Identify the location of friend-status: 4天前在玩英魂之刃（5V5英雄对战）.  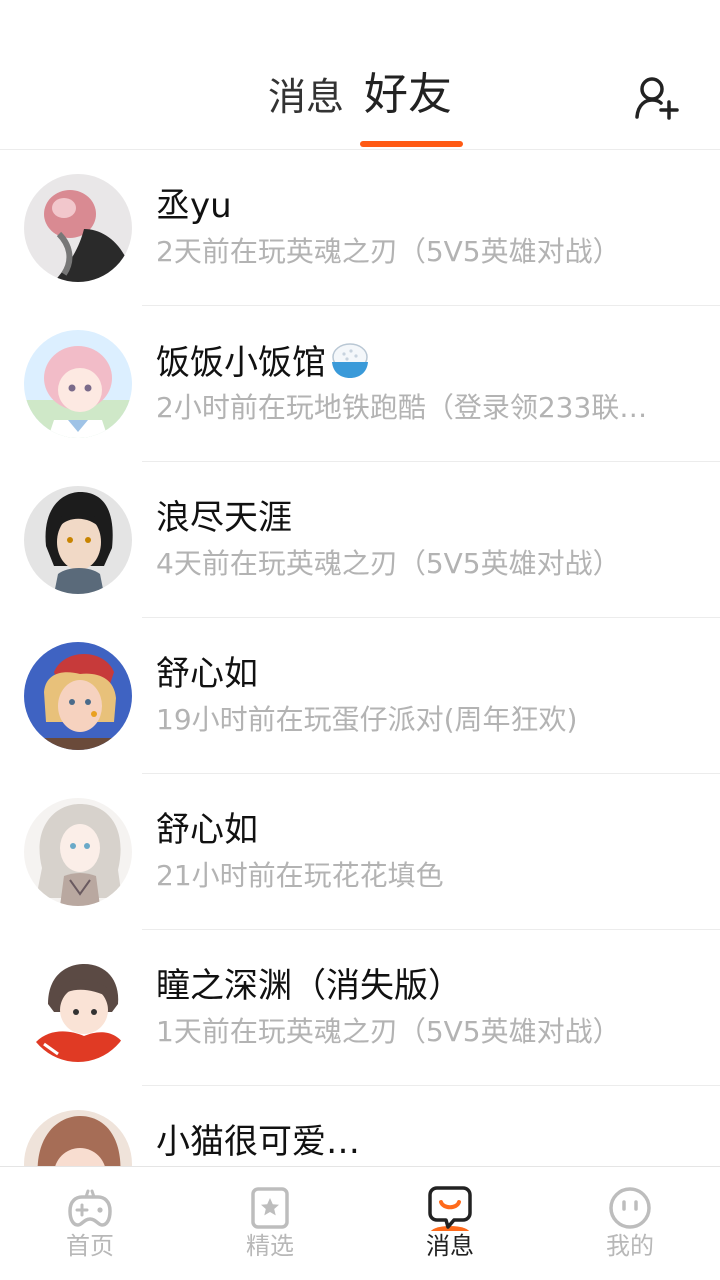
(388, 563).